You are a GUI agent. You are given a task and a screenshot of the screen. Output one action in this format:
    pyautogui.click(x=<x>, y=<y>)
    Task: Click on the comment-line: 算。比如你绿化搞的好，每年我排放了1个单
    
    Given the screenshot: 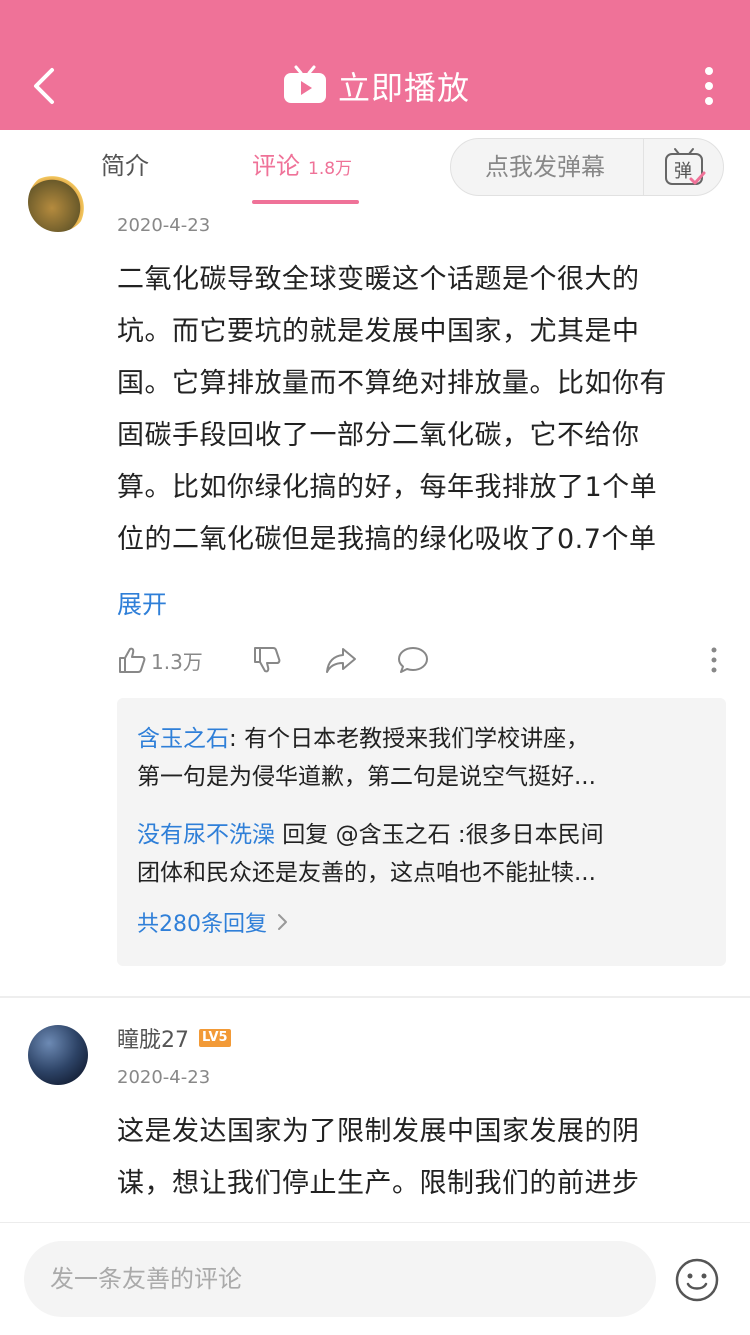 What is the action you would take?
    pyautogui.click(x=387, y=487)
    